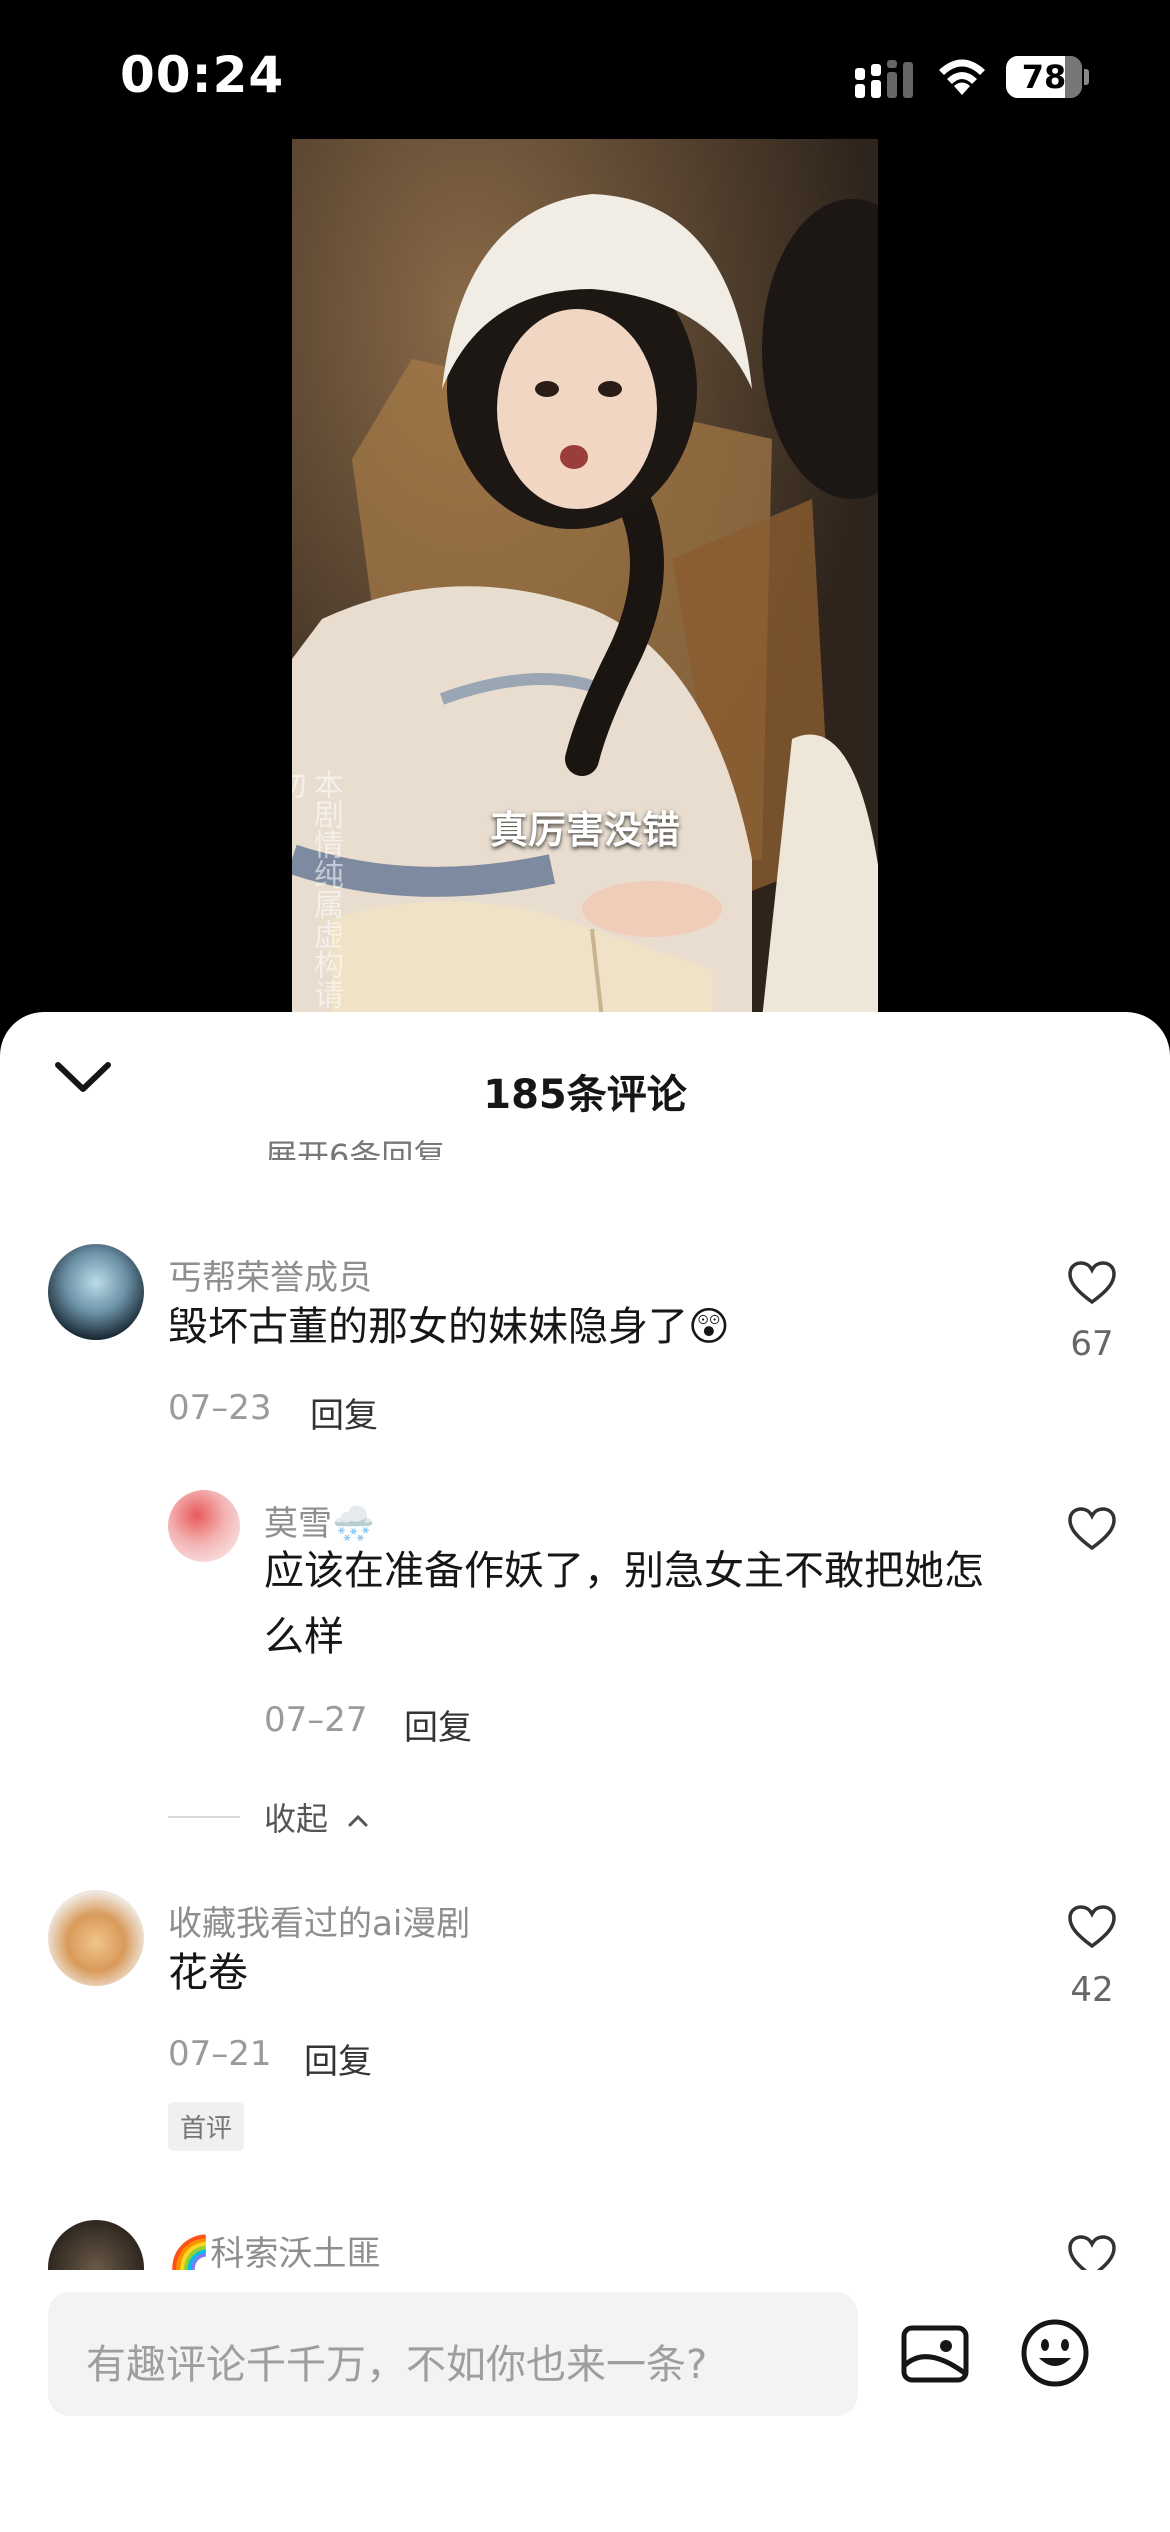 This screenshot has width=1170, height=2532. Describe the element at coordinates (962, 77) in the screenshot. I see `wifi-icon` at that location.